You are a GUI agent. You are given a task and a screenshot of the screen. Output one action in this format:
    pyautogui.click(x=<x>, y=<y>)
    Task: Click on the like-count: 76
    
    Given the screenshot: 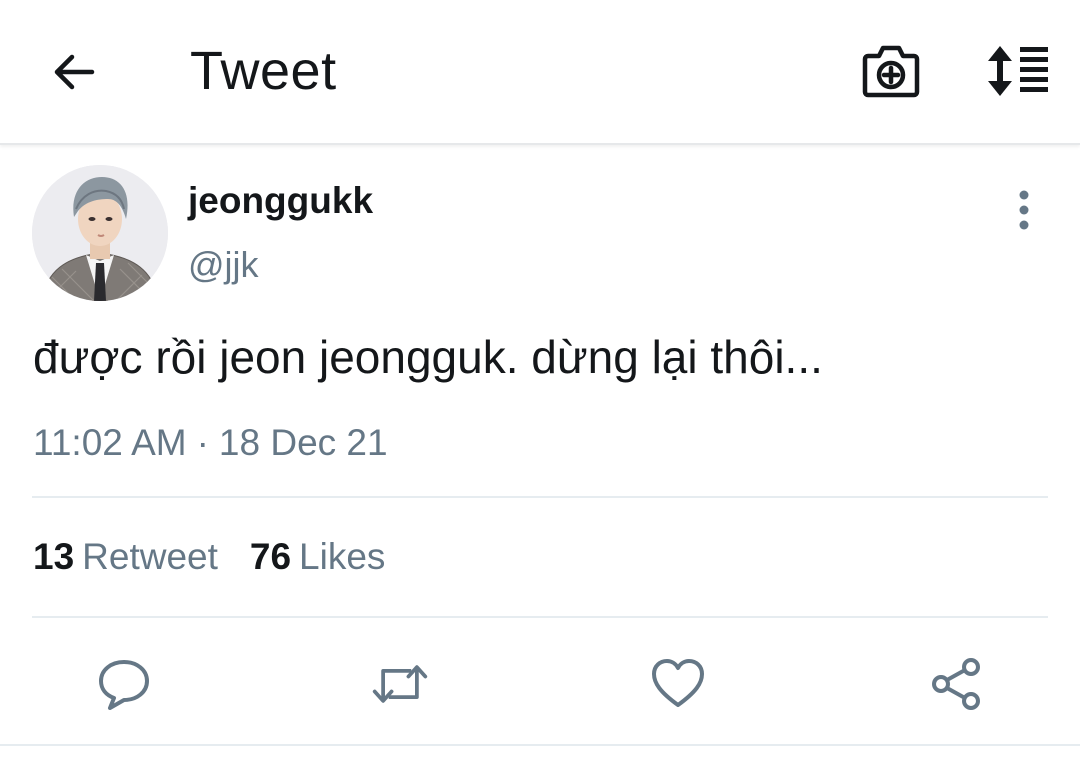 What is the action you would take?
    pyautogui.click(x=270, y=556)
    